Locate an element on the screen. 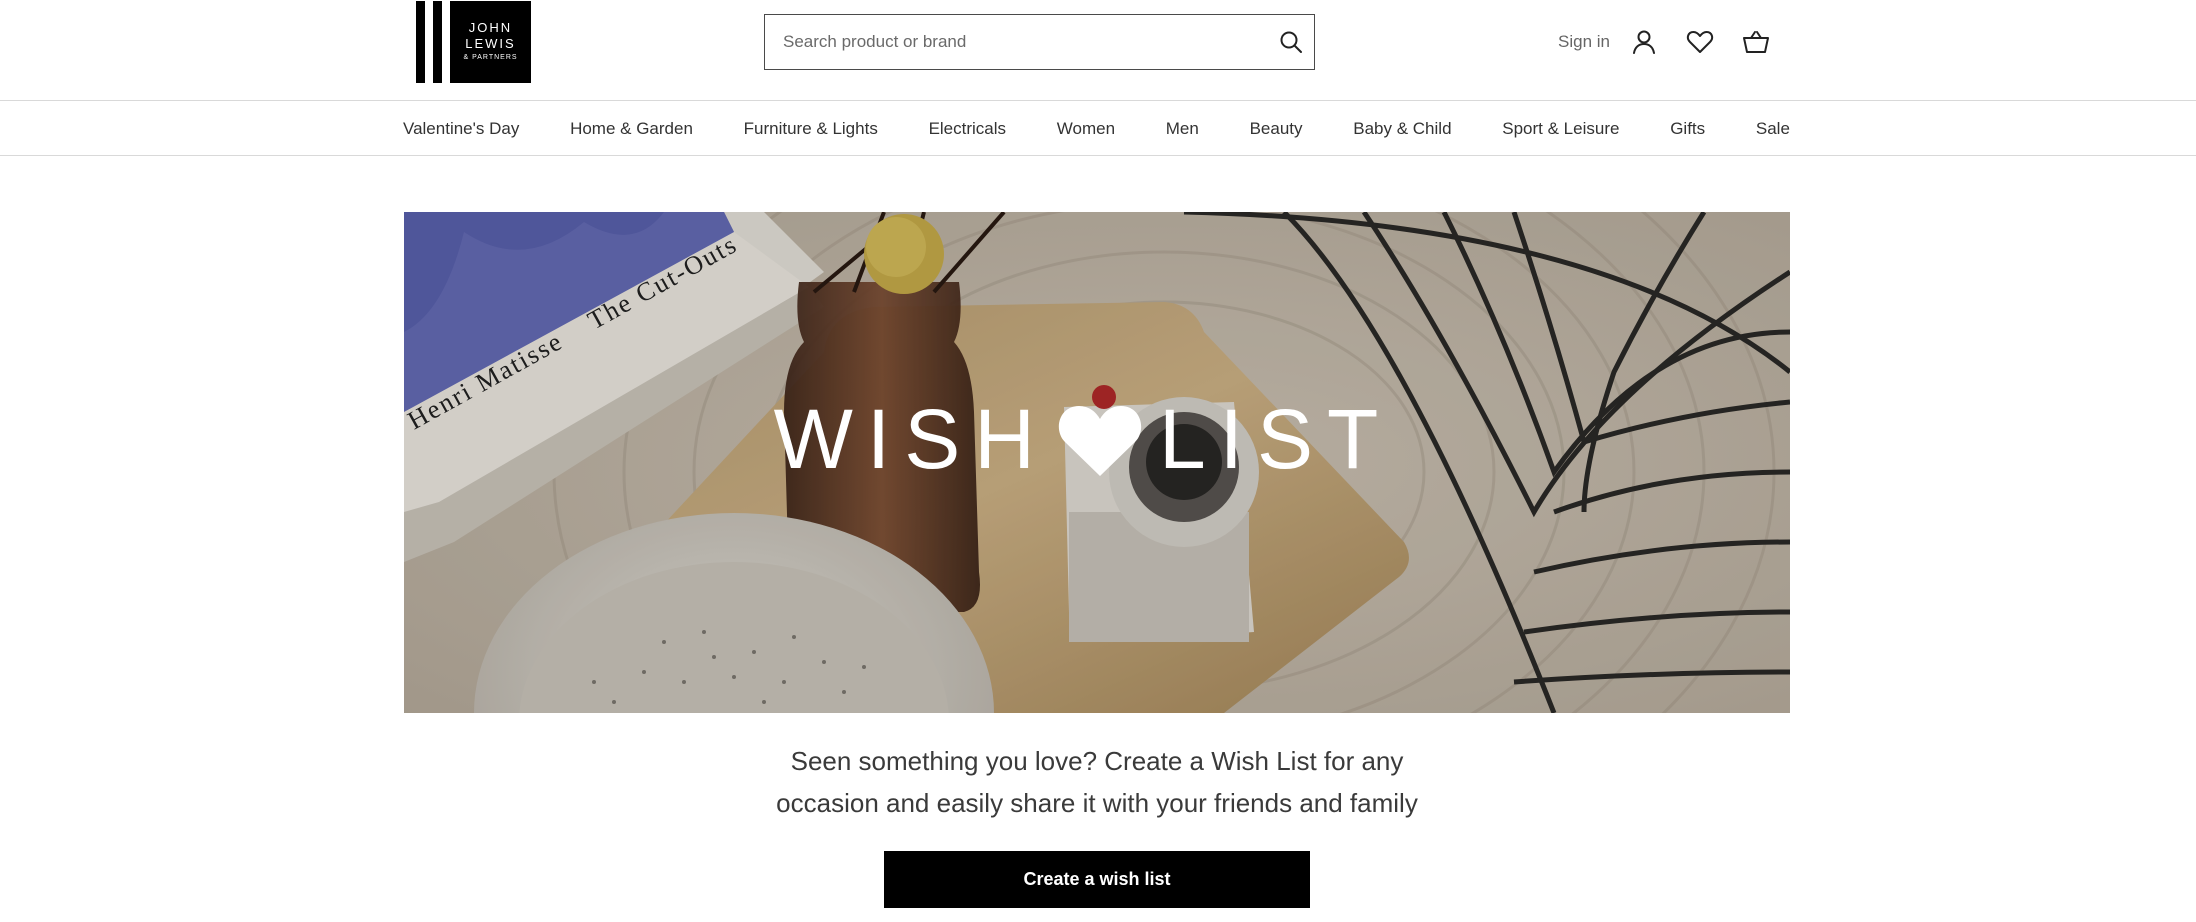 The width and height of the screenshot is (2196, 922). nav-item-women: Women is located at coordinates (1086, 129).